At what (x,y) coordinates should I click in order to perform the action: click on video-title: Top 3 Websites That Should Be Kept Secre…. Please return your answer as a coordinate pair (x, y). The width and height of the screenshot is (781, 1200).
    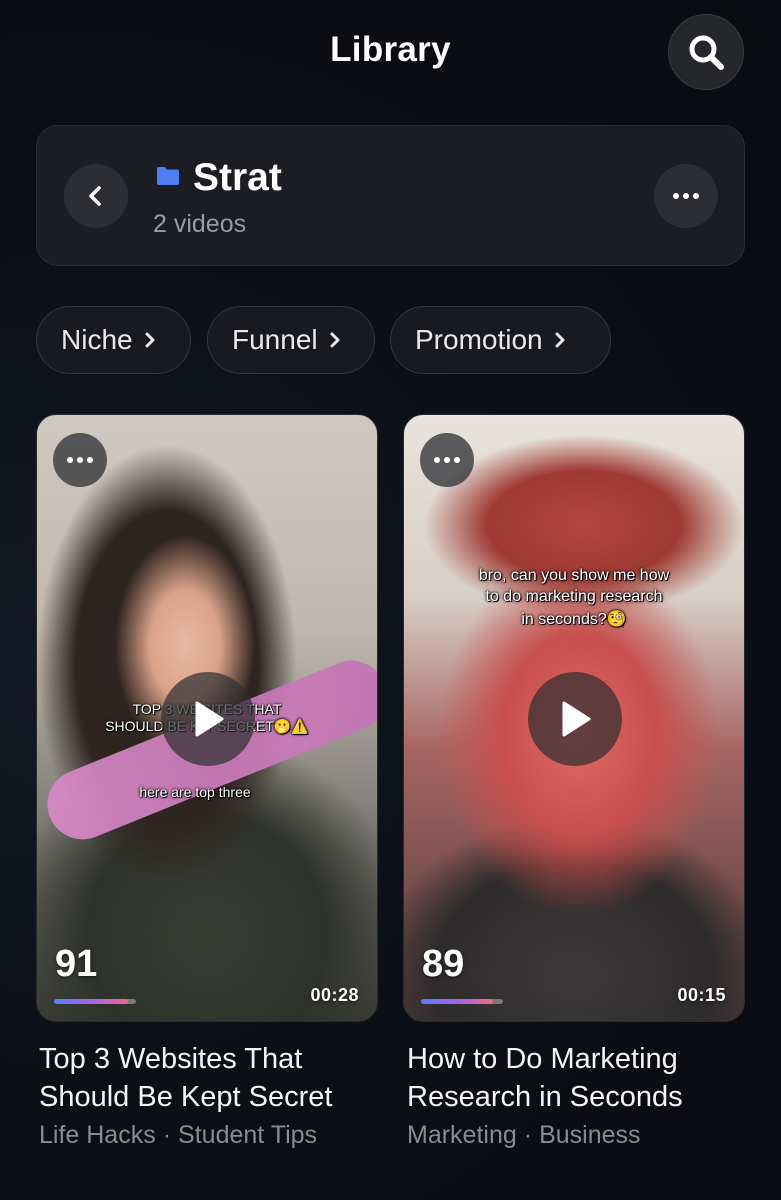
    Looking at the image, I should click on (211, 1078).